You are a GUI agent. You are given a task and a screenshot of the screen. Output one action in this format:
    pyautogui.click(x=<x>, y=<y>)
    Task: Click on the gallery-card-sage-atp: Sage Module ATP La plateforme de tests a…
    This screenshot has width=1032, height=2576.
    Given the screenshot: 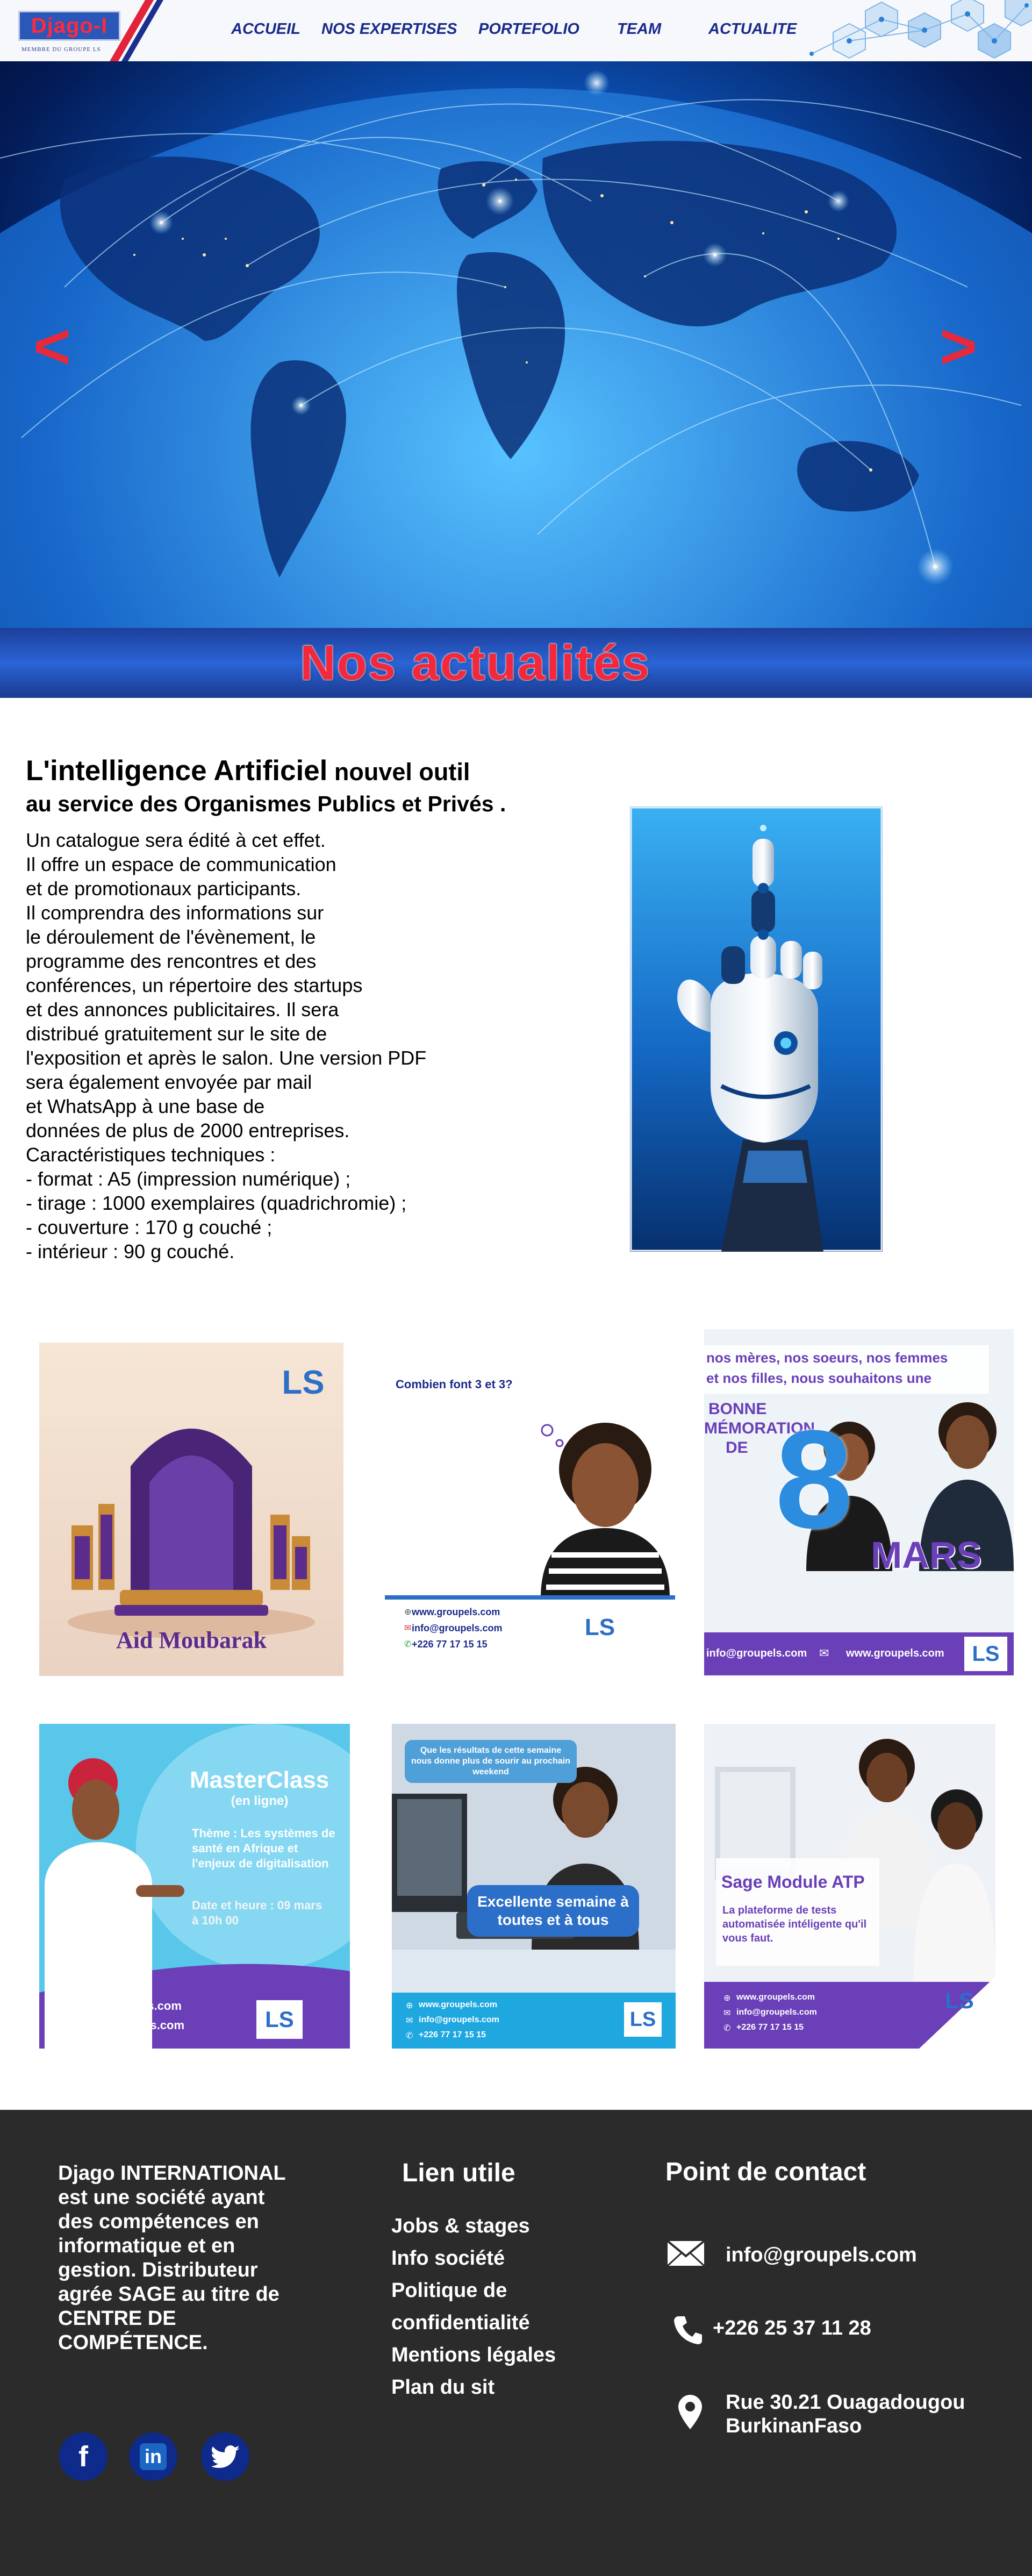 What is the action you would take?
    pyautogui.click(x=849, y=1886)
    